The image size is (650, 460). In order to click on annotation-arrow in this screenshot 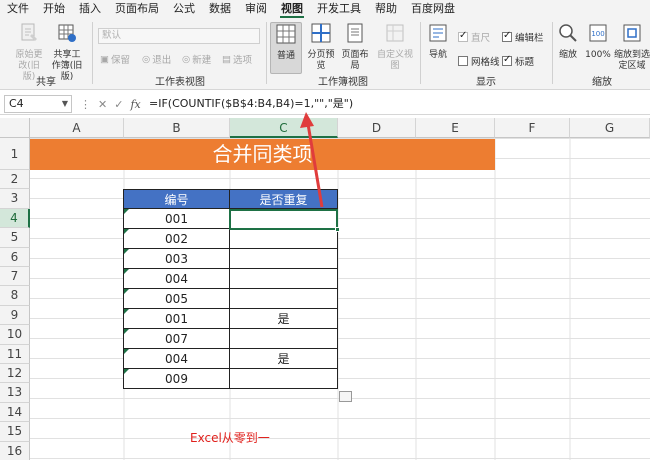, I will do `click(312, 160)`.